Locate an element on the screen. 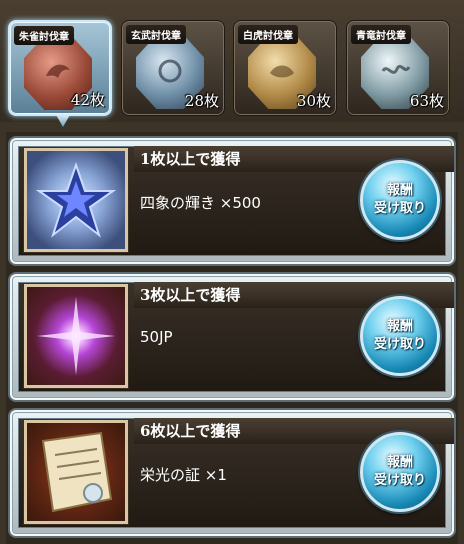 The image size is (464, 544). selected-tab-pointer-icon is located at coordinates (63, 120).